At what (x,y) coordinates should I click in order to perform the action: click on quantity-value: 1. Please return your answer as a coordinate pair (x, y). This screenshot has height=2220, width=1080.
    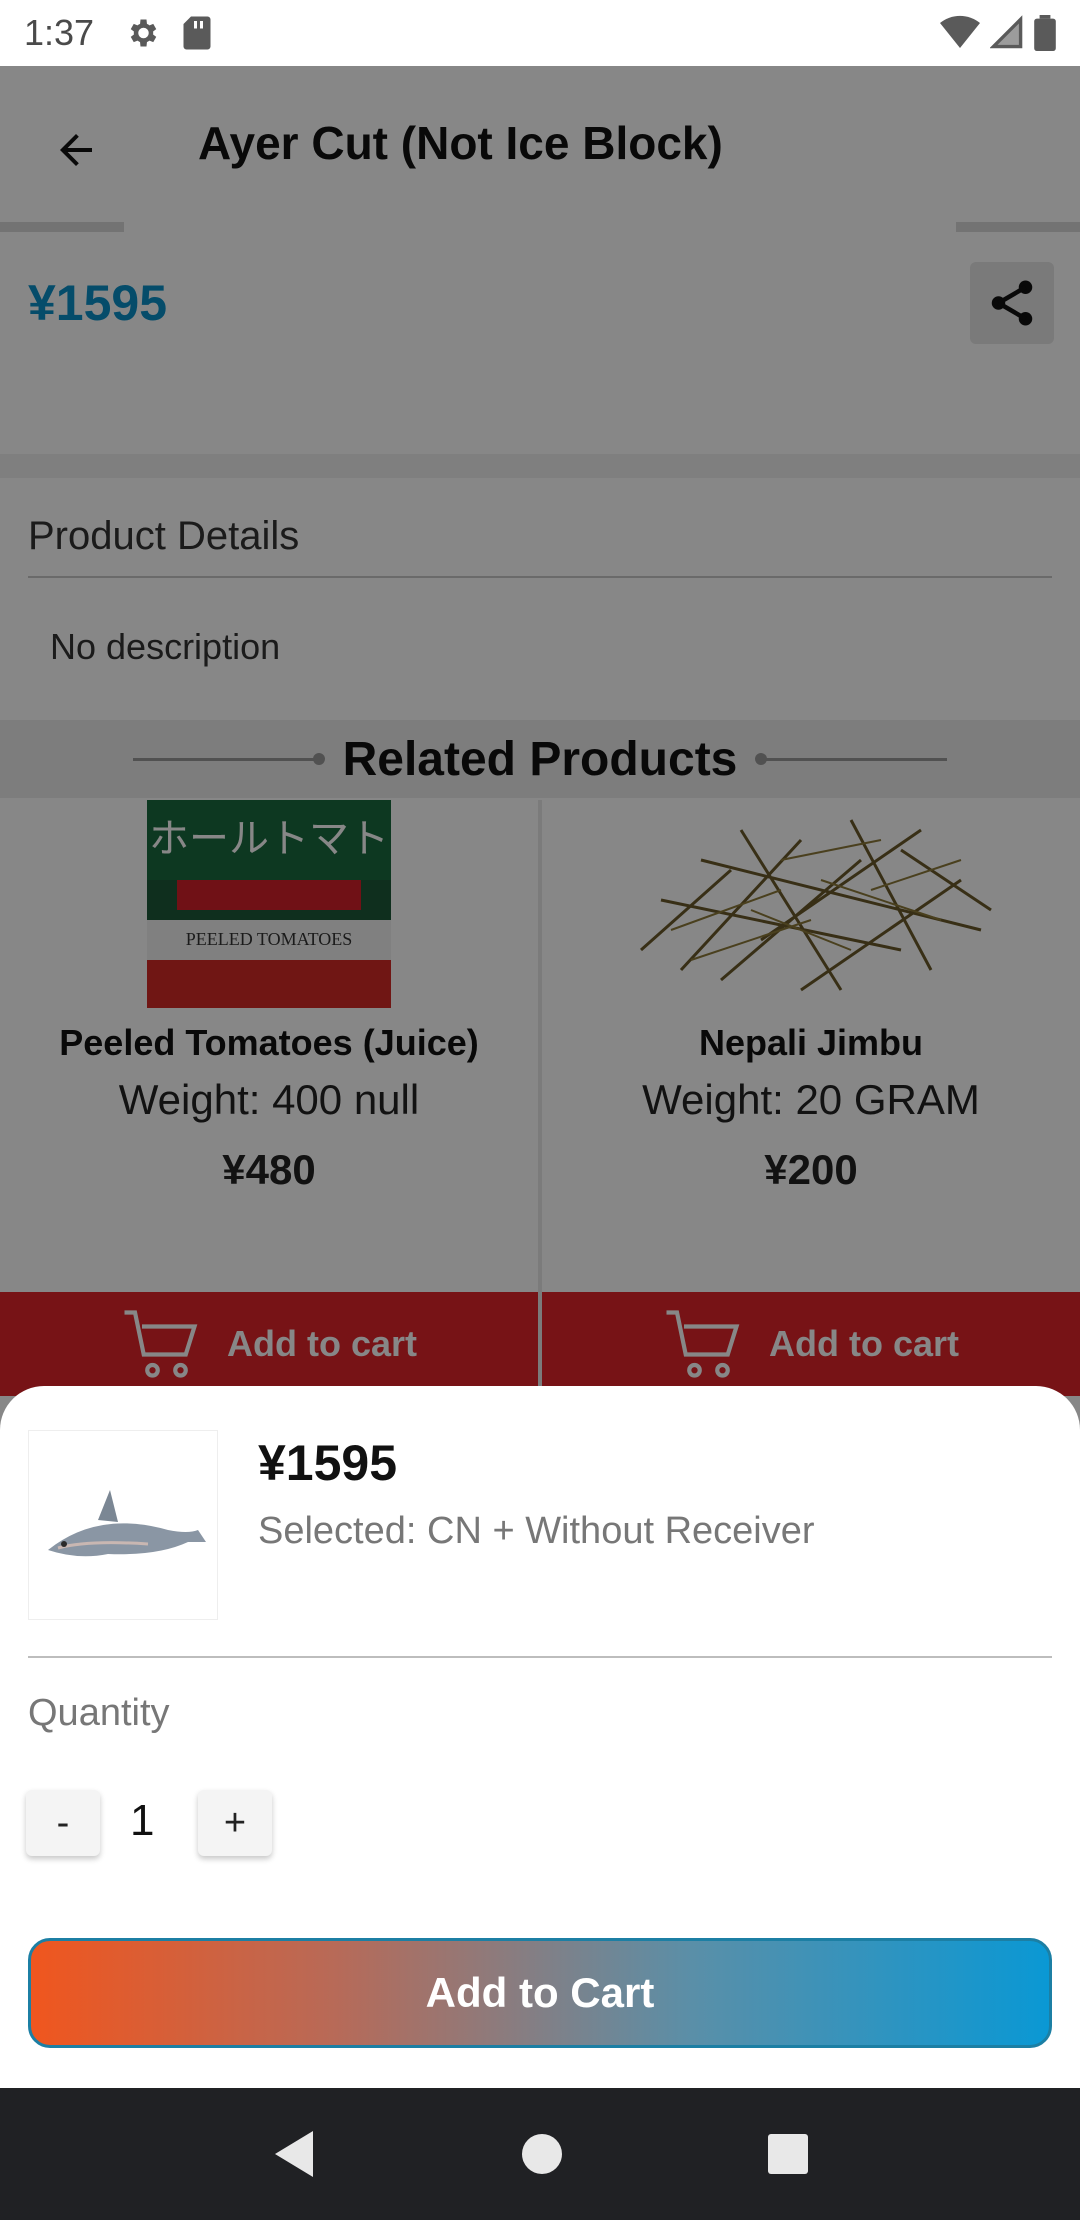
    Looking at the image, I should click on (142, 1820).